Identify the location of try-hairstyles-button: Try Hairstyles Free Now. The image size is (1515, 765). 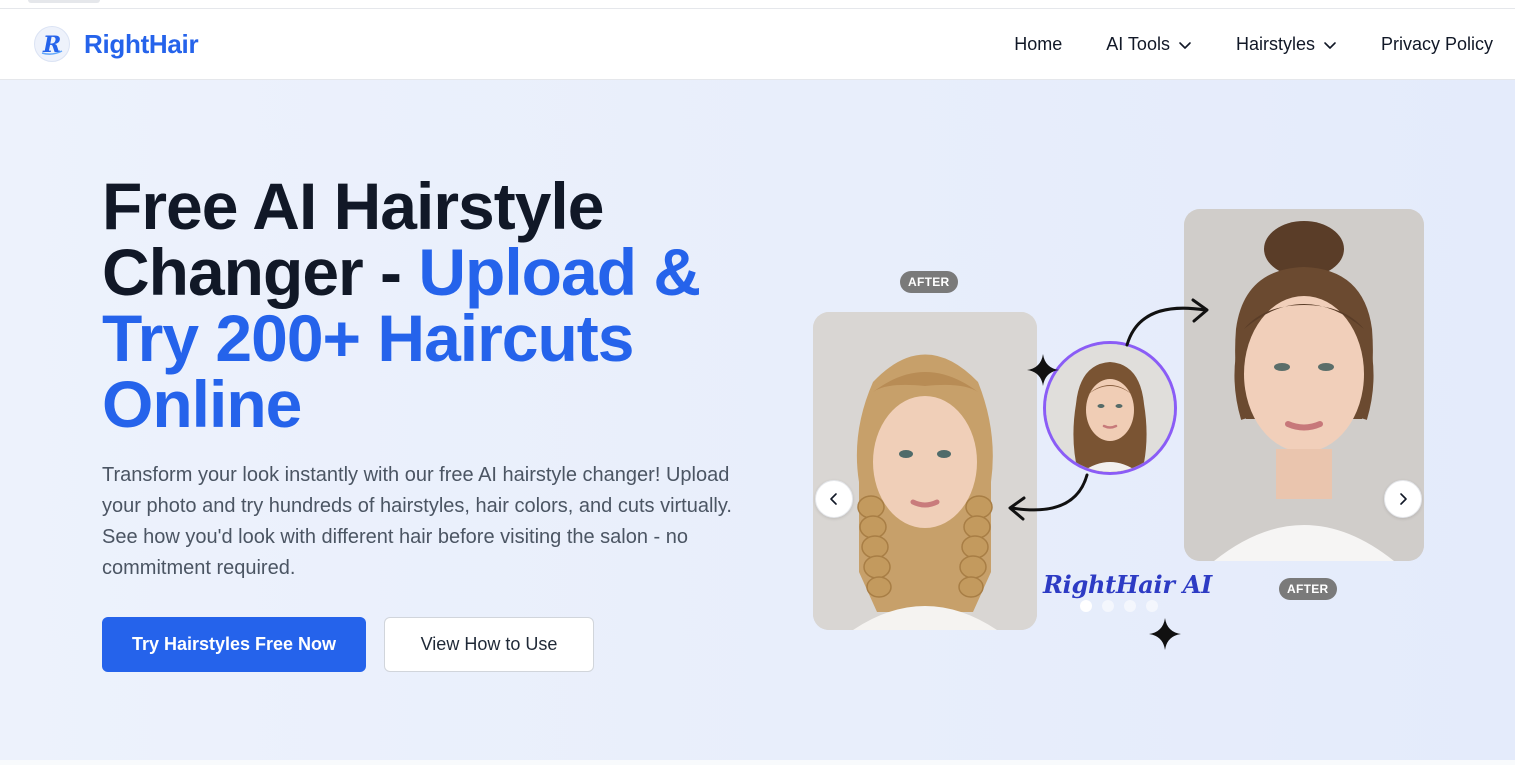
(234, 644).